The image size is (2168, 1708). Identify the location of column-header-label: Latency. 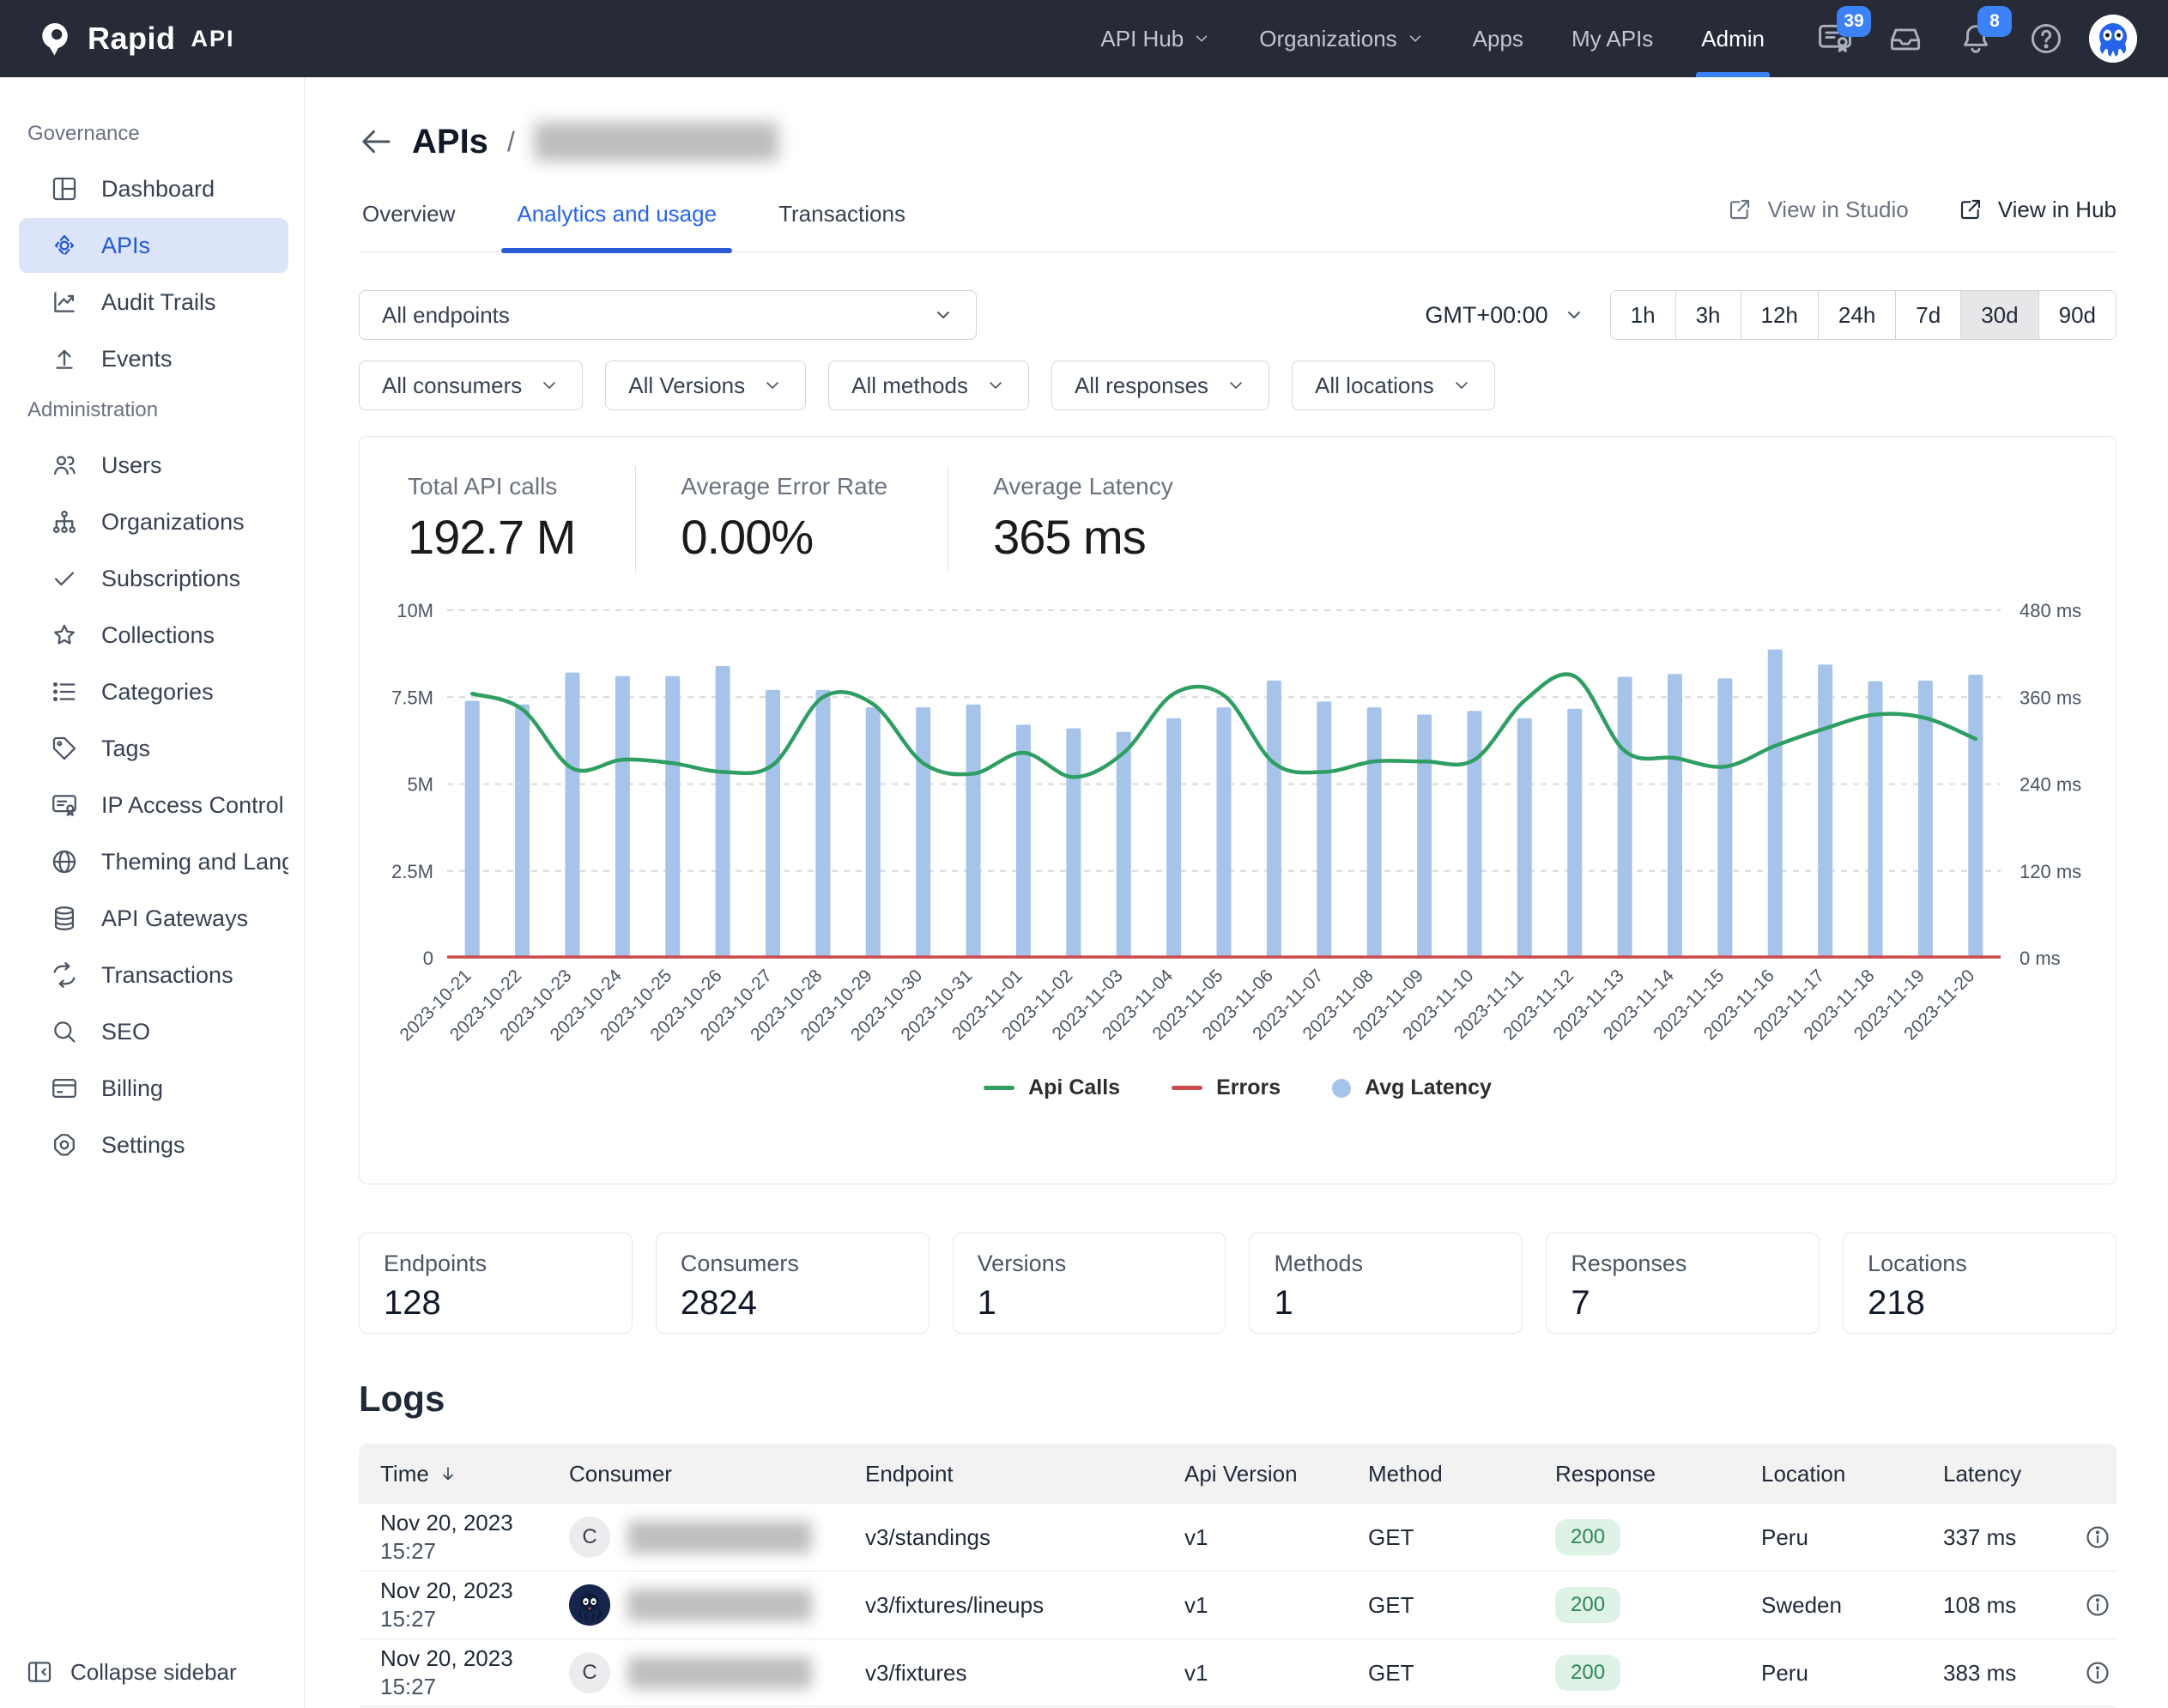
(1982, 1473).